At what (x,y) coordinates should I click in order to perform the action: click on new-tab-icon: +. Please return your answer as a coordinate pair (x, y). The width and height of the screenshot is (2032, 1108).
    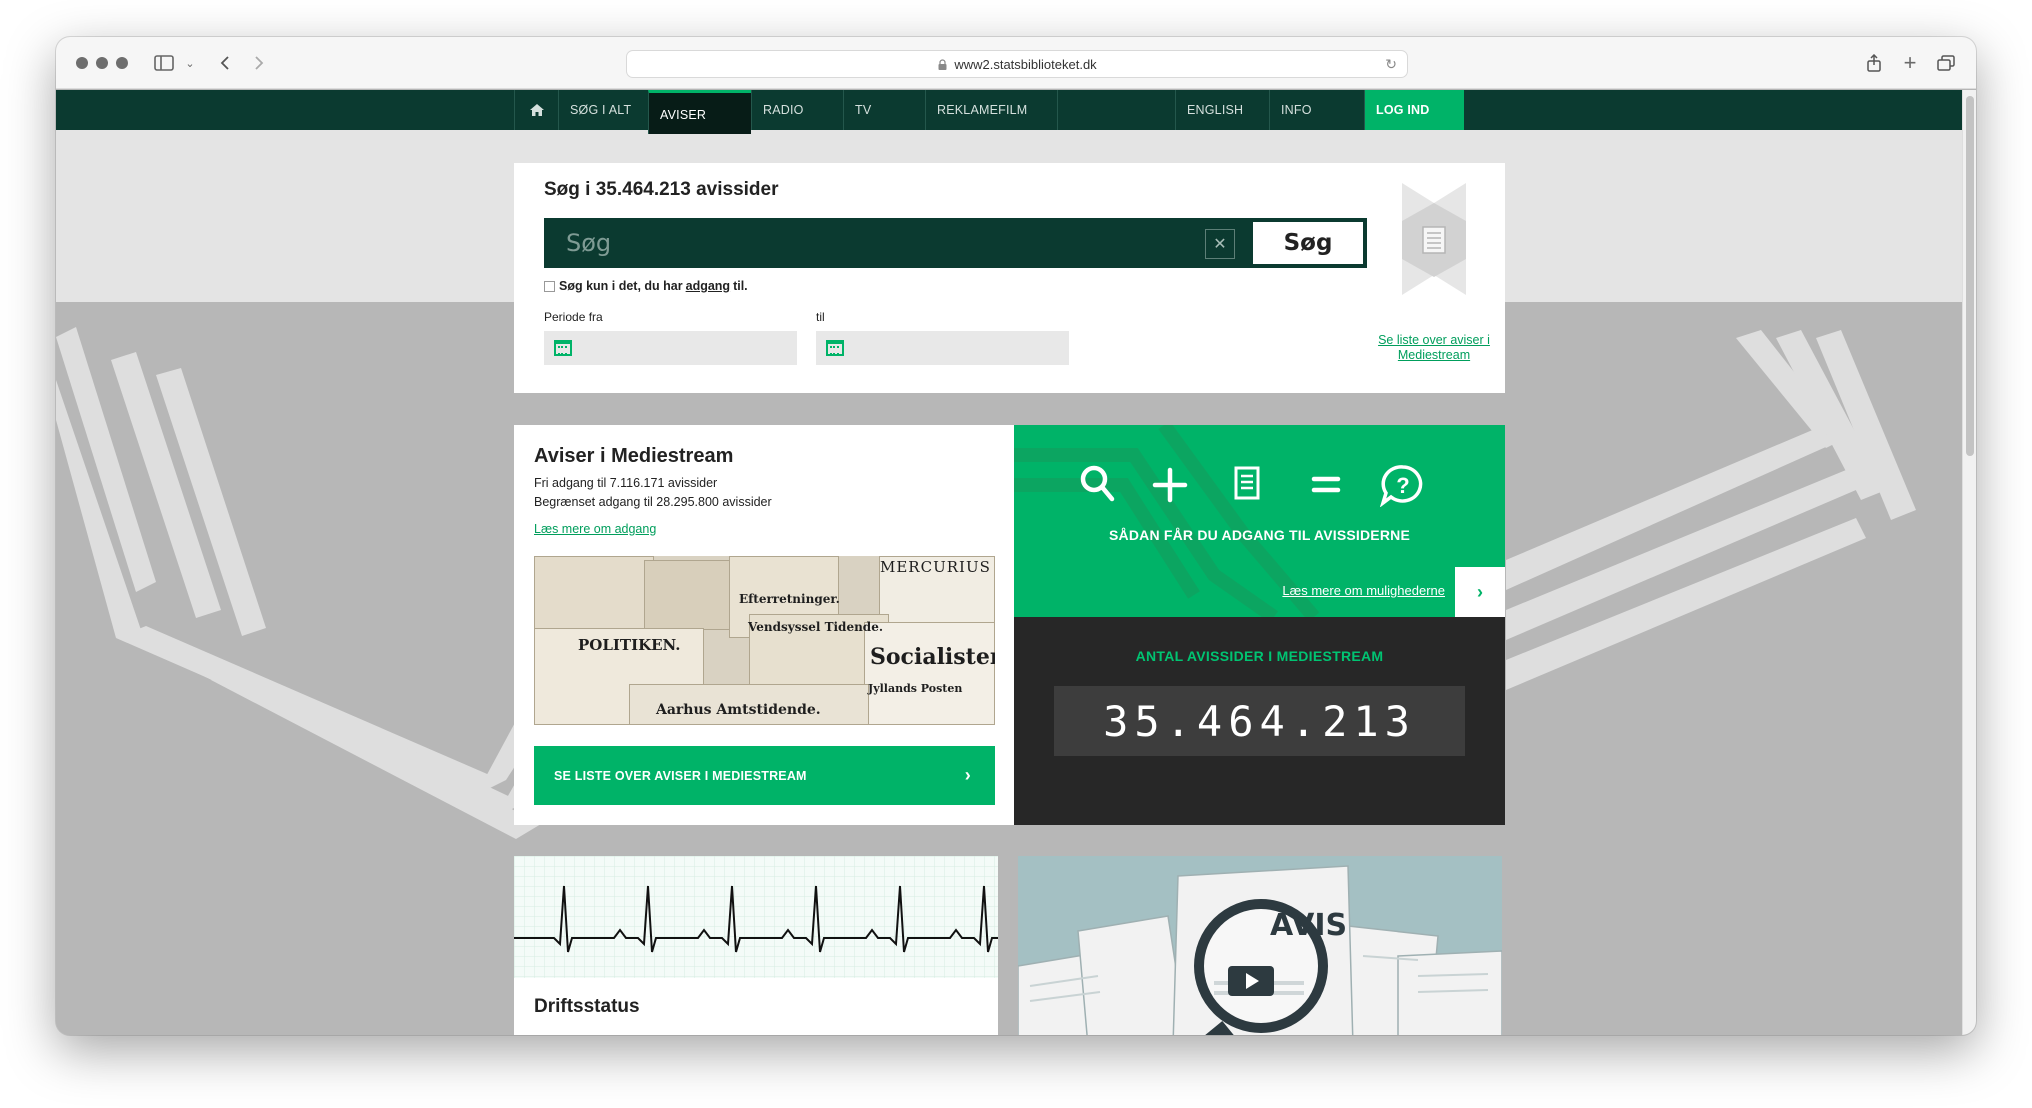
    Looking at the image, I should click on (1910, 62).